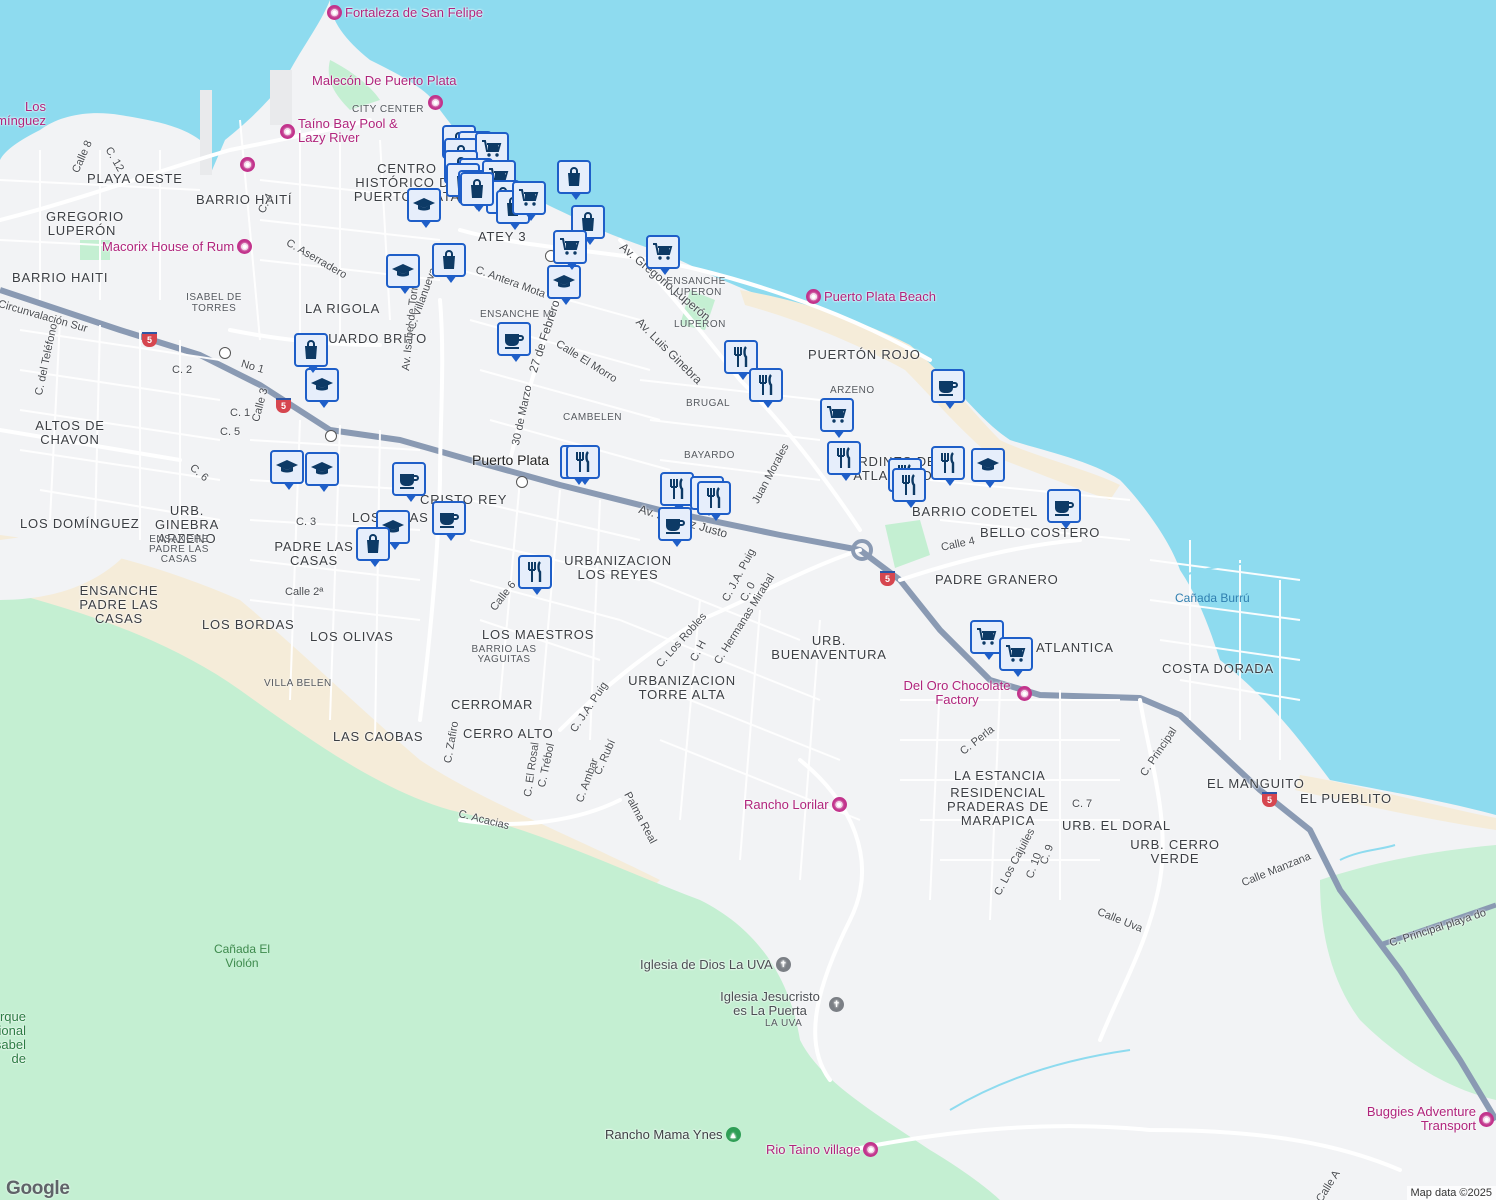 This screenshot has height=1200, width=1496. Describe the element at coordinates (85, 223) in the screenshot. I see `neighborhood-label: GREGORIO LUPERÓN` at that location.